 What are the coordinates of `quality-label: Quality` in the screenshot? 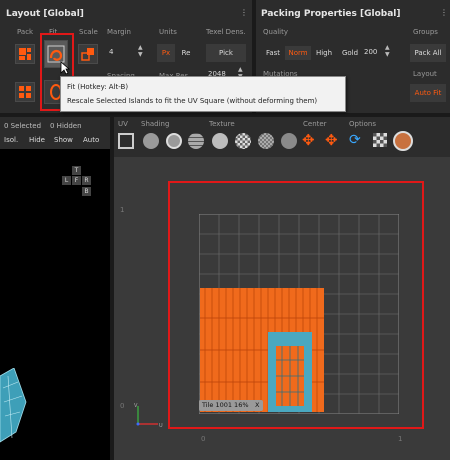 It's located at (276, 32).